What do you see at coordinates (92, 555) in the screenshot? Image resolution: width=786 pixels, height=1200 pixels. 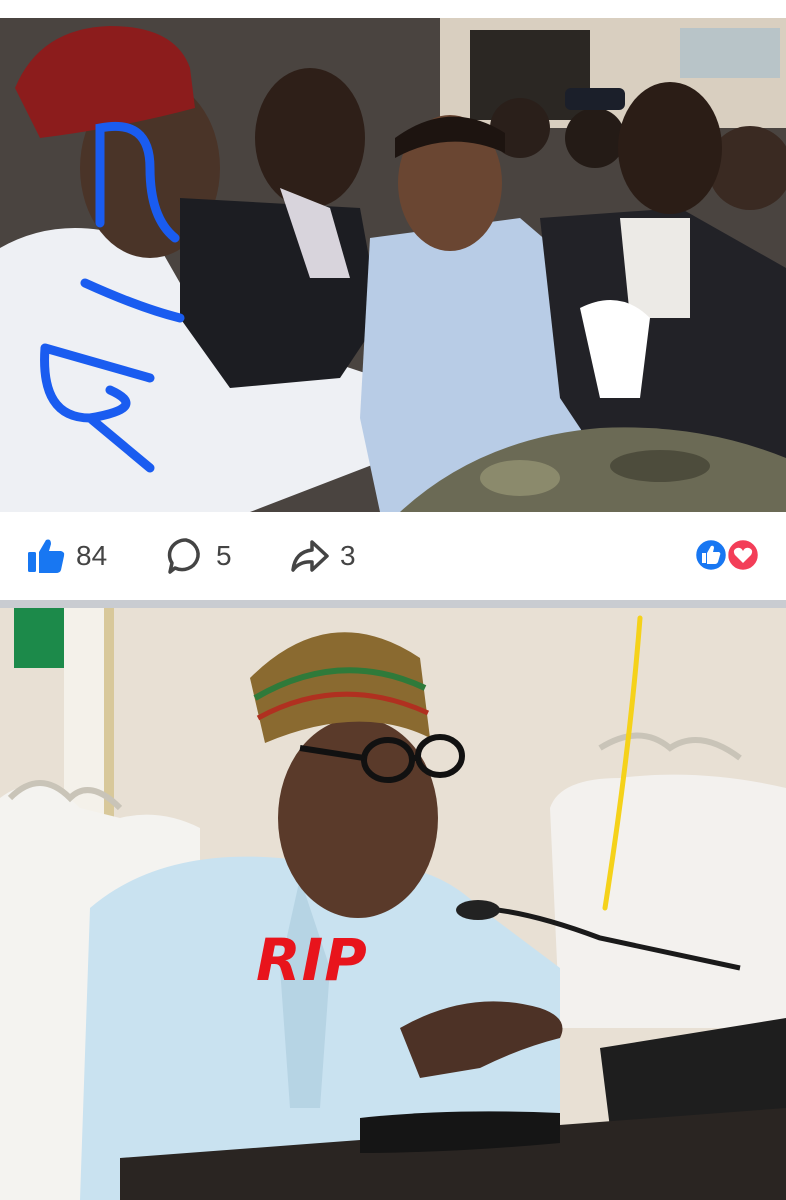 I see `like-count: 84` at bounding box center [92, 555].